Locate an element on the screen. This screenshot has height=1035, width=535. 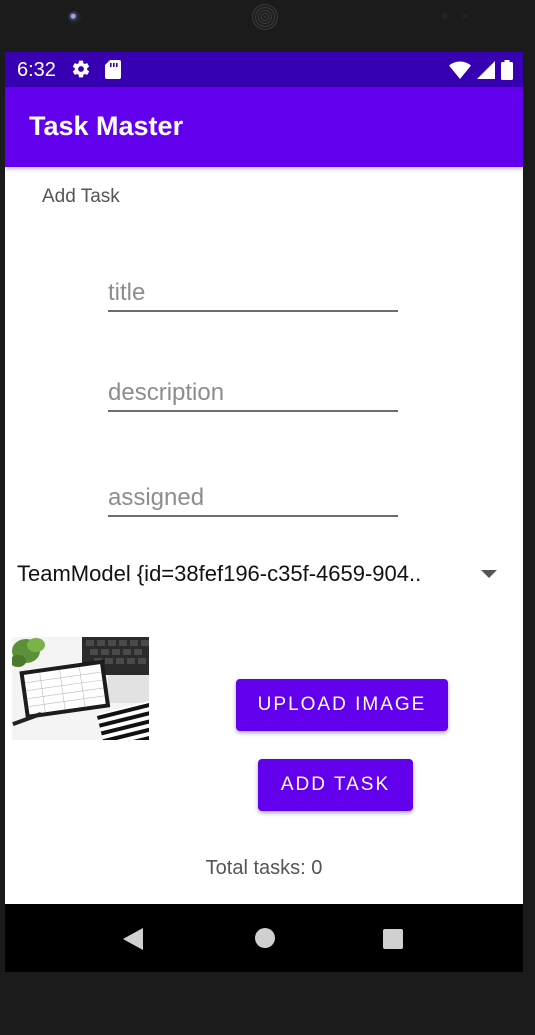
status-bar: 6:32 is located at coordinates (264, 69).